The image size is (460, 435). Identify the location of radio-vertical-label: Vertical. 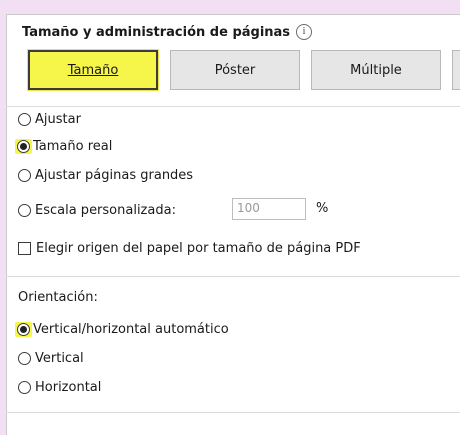
(59, 358).